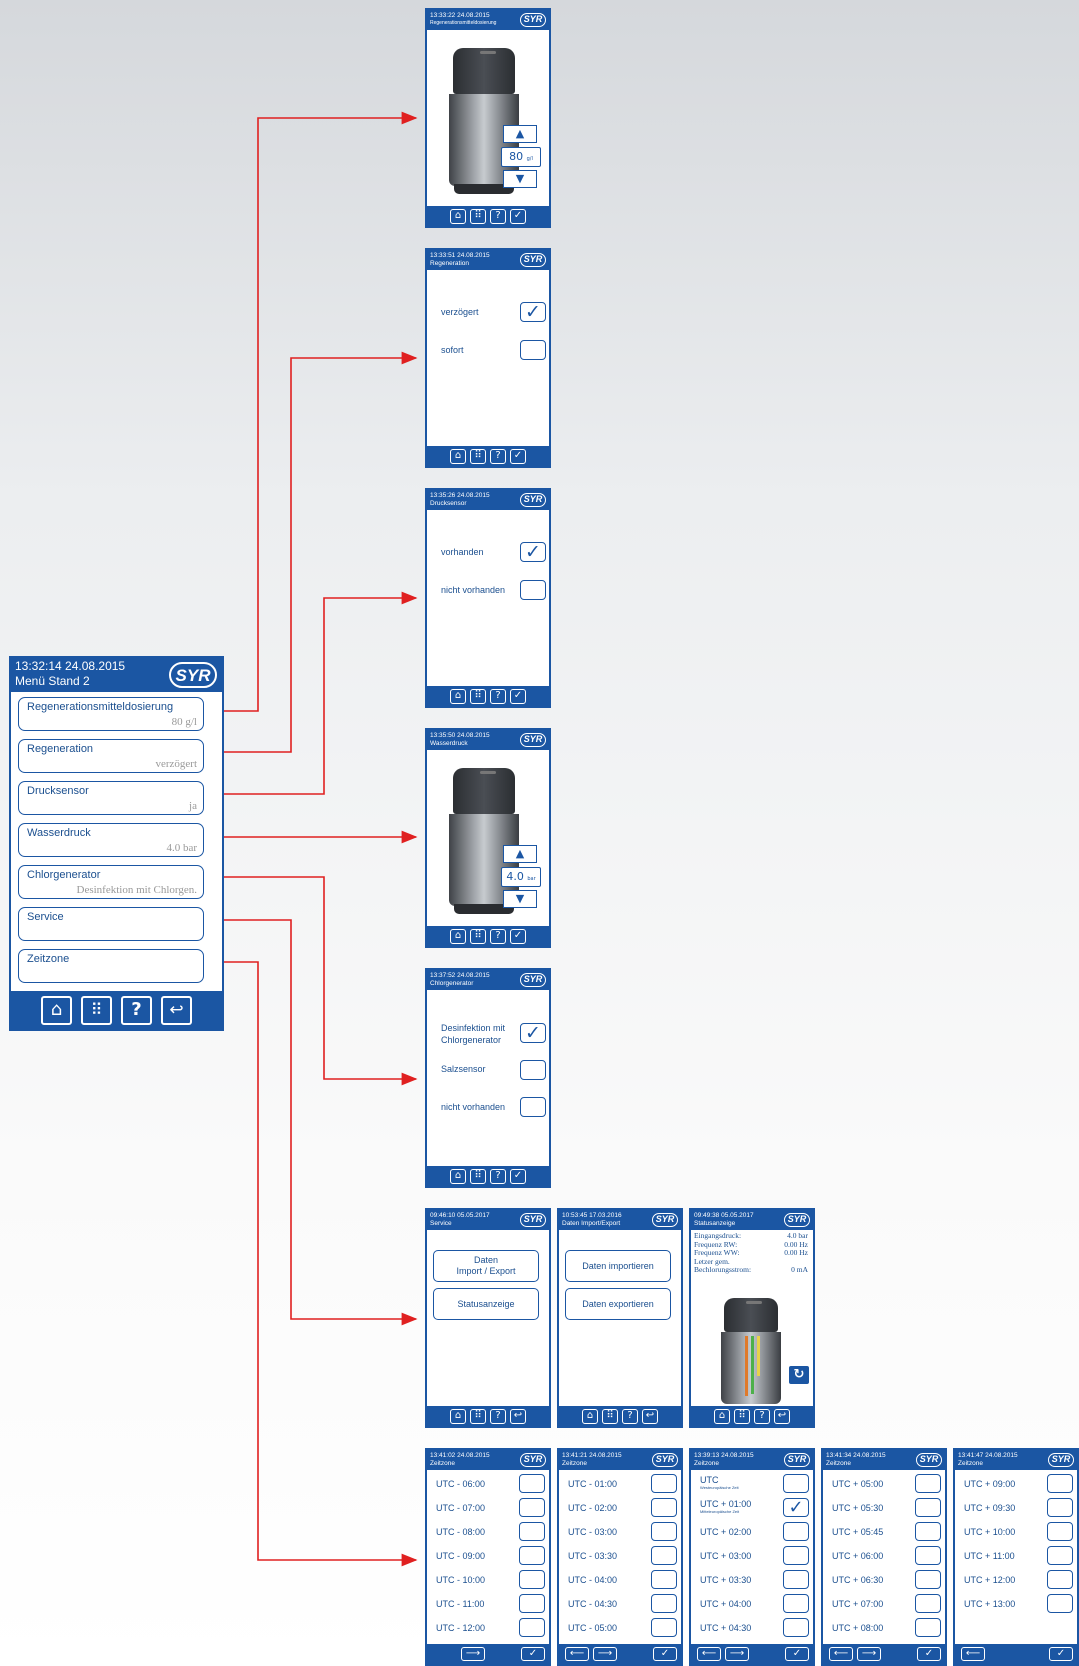 This screenshot has width=1079, height=1666. Describe the element at coordinates (618, 1266) in the screenshot. I see `import-data-button: Daten importieren` at that location.